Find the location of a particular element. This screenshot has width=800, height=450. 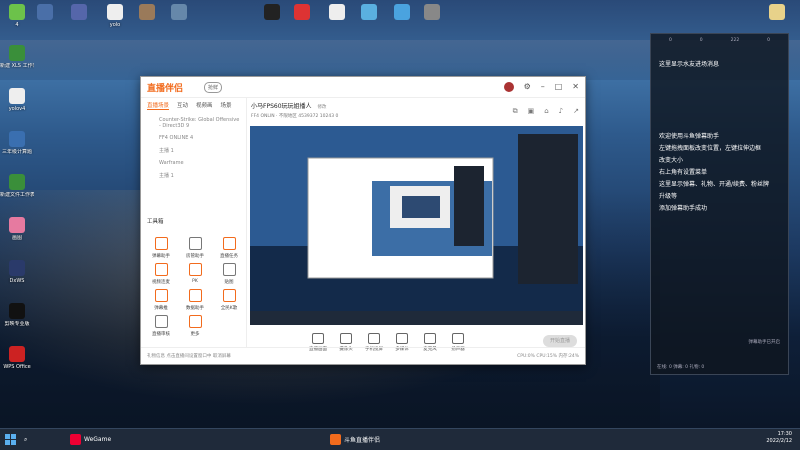

scene-item: FF4 ONLINE 4 is located at coordinates (193, 138).